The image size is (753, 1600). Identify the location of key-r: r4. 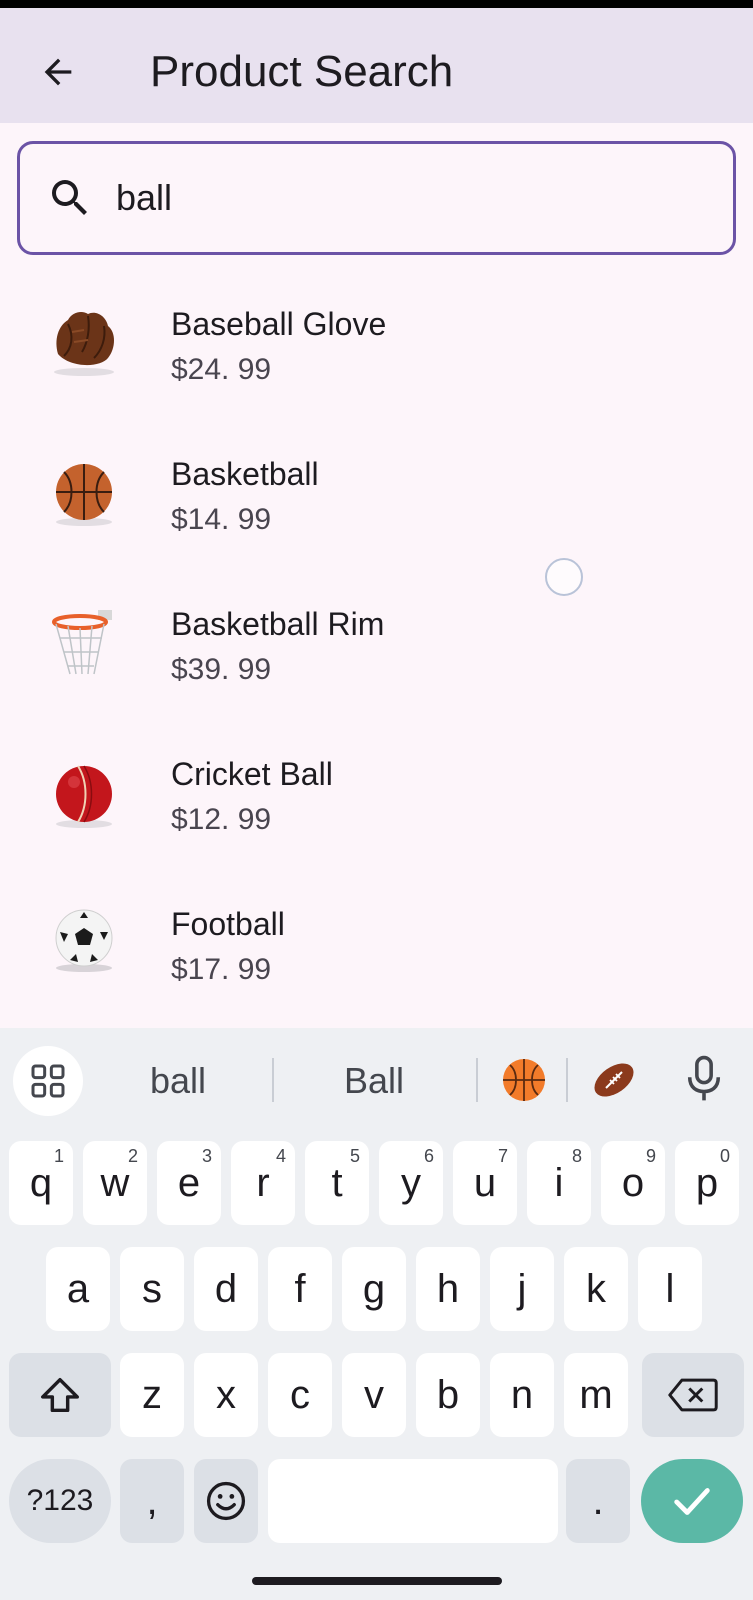
(263, 1183).